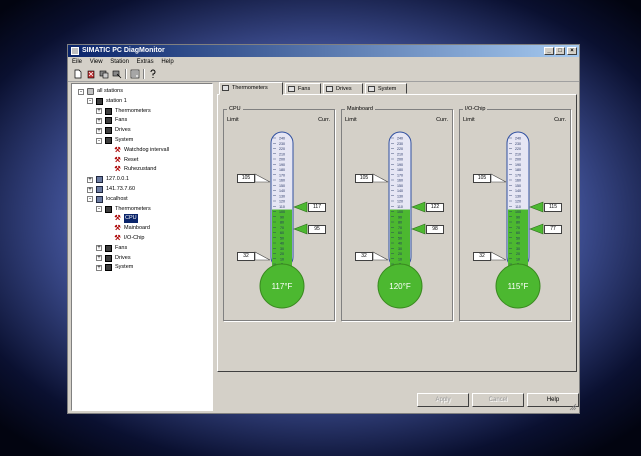  What do you see at coordinates (91, 74) in the screenshot?
I see `delete-icon` at bounding box center [91, 74].